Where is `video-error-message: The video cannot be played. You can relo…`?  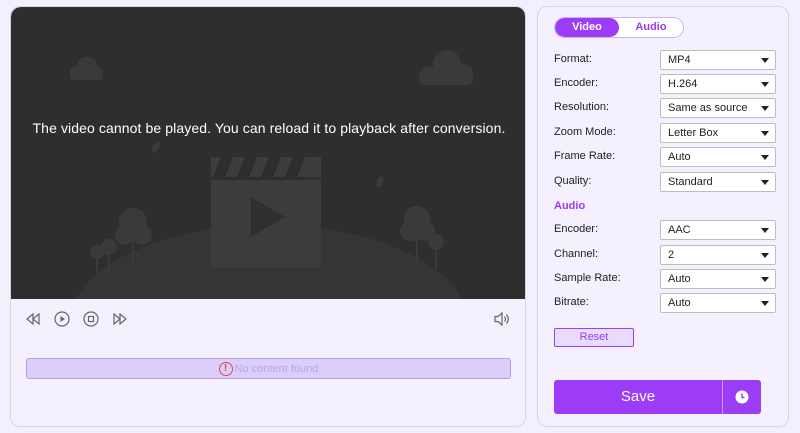 video-error-message: The video cannot be played. You can relo… is located at coordinates (269, 128).